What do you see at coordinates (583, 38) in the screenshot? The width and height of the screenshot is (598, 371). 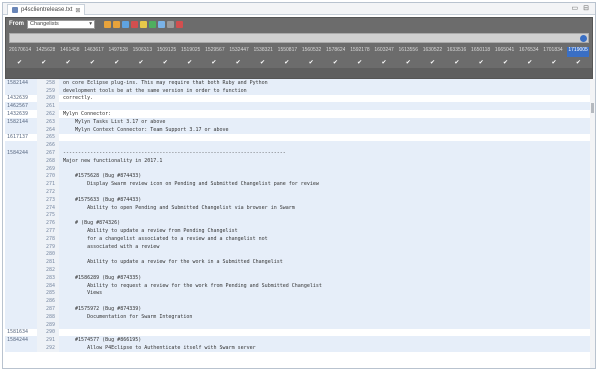 I see `slider-knob` at bounding box center [583, 38].